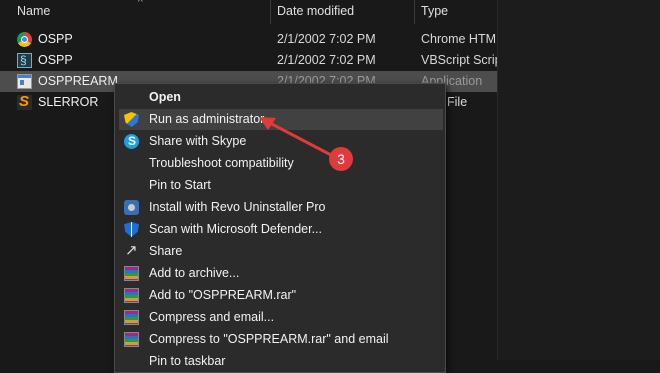 This screenshot has height=373, width=660. What do you see at coordinates (296, 137) in the screenshot?
I see `annotation-arrow` at bounding box center [296, 137].